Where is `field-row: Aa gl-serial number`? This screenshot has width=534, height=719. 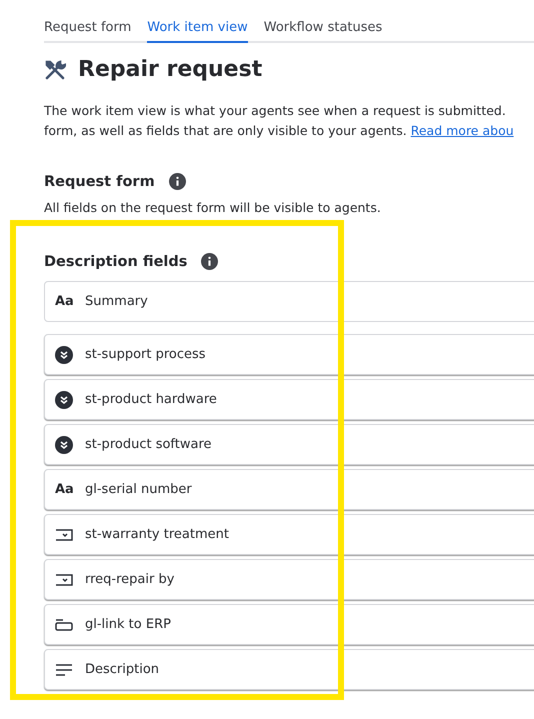 field-row: Aa gl-serial number is located at coordinates (289, 489).